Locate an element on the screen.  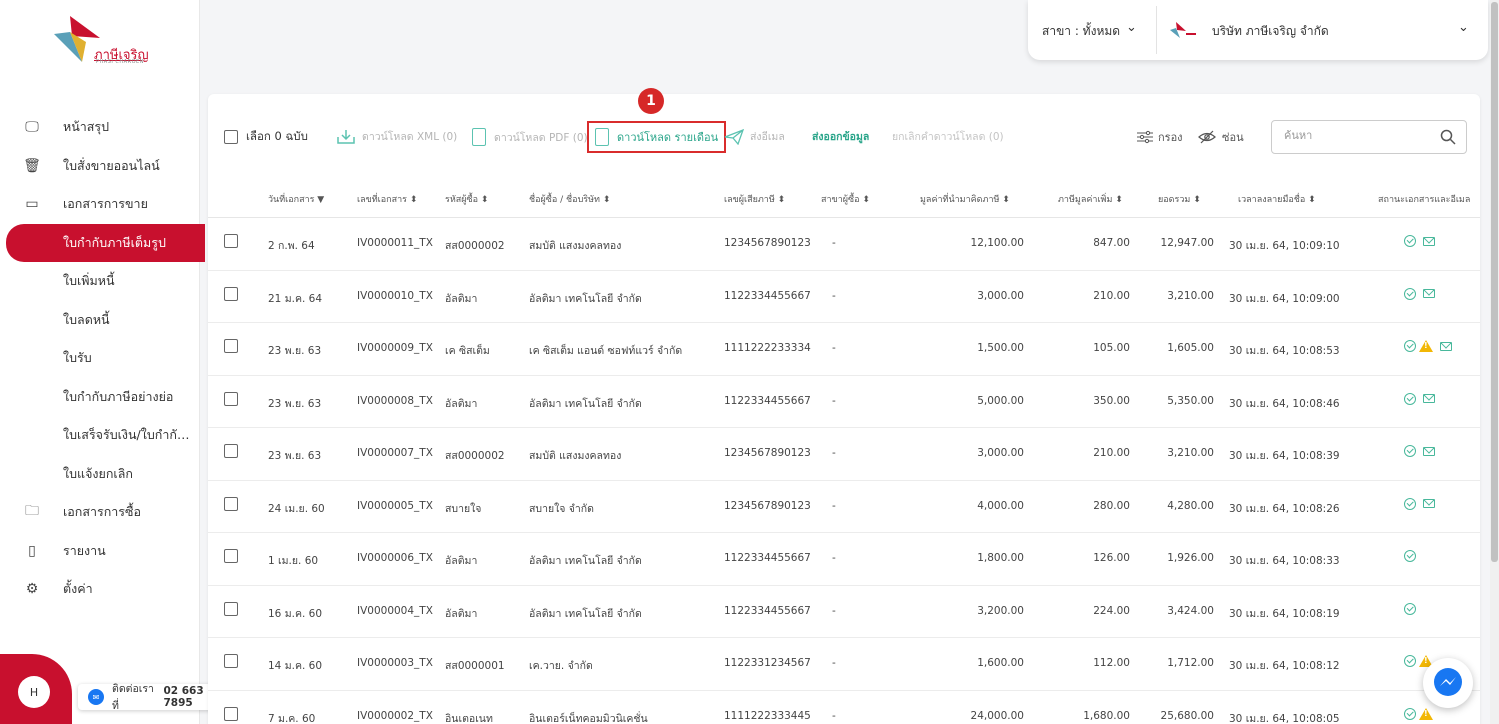
sidebar-item-label: เอกสารการซื้อ is located at coordinates (102, 512).